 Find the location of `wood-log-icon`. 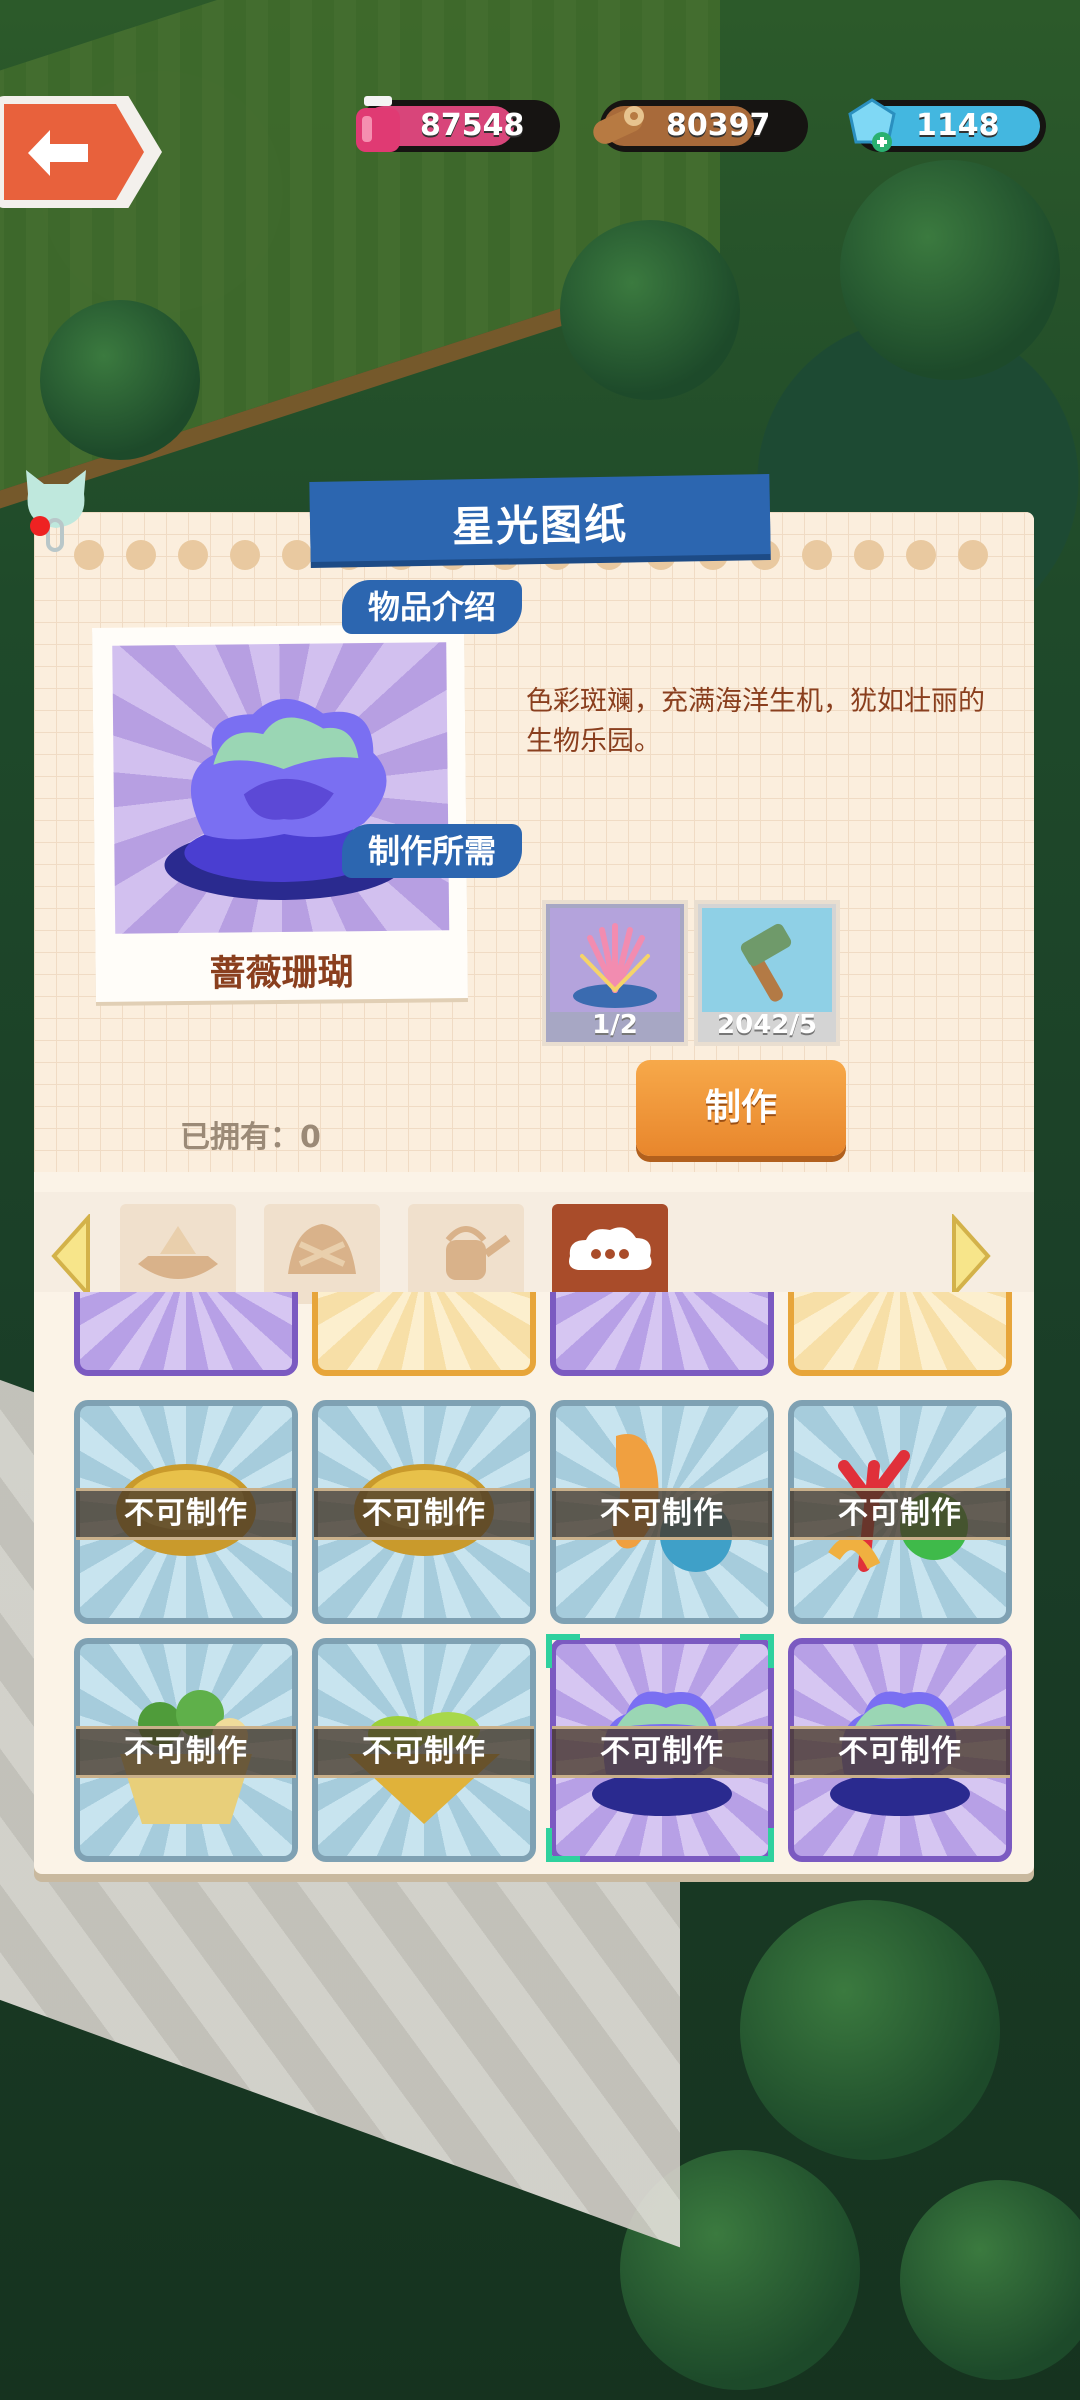

wood-log-icon is located at coordinates (618, 125).